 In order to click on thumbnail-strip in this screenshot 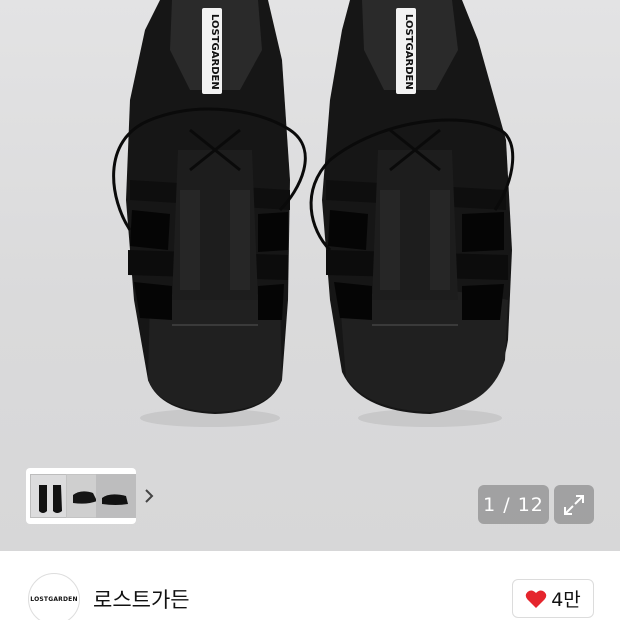, I will do `click(90, 496)`.